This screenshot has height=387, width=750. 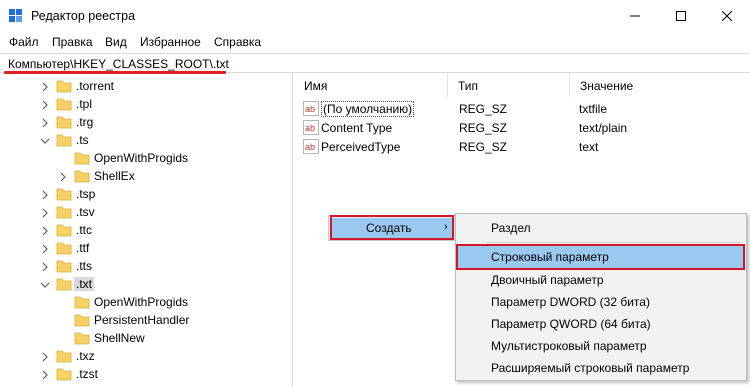 I want to click on tree-item: PersistentHandler, so click(x=146, y=320).